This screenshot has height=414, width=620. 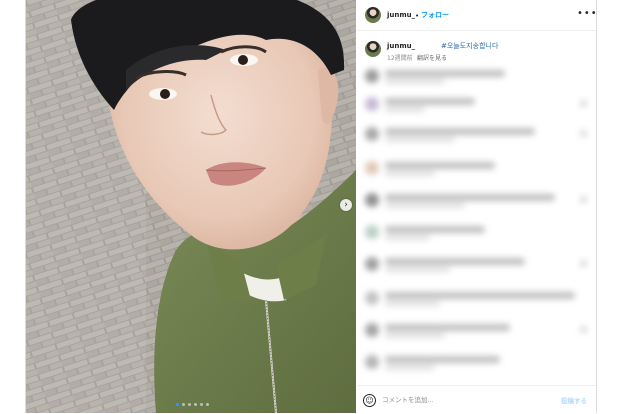 I want to click on carousel-next-button: ›, so click(x=346, y=205).